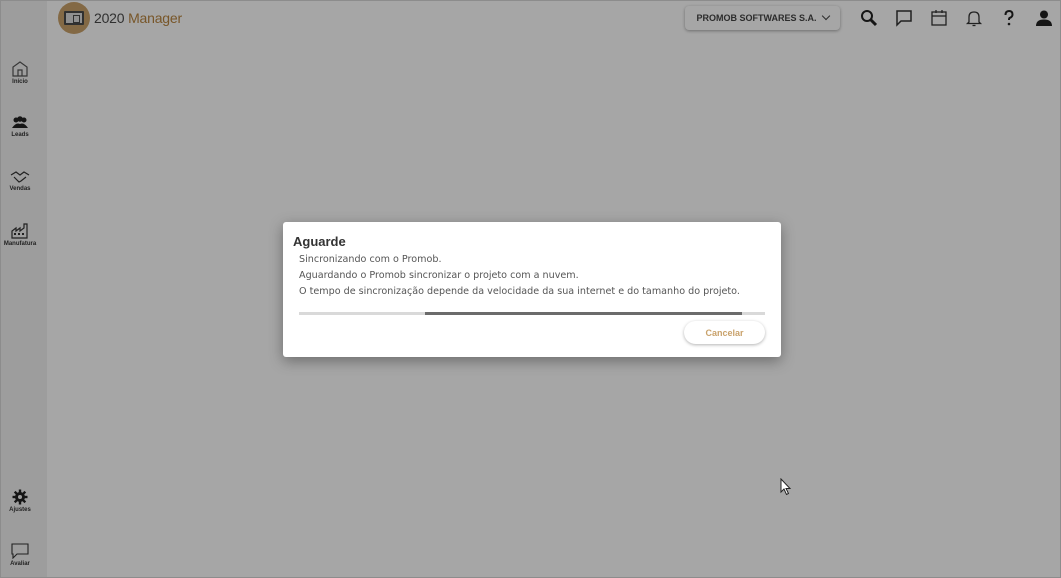  What do you see at coordinates (319, 241) in the screenshot?
I see `dialog-title: Aguarde` at bounding box center [319, 241].